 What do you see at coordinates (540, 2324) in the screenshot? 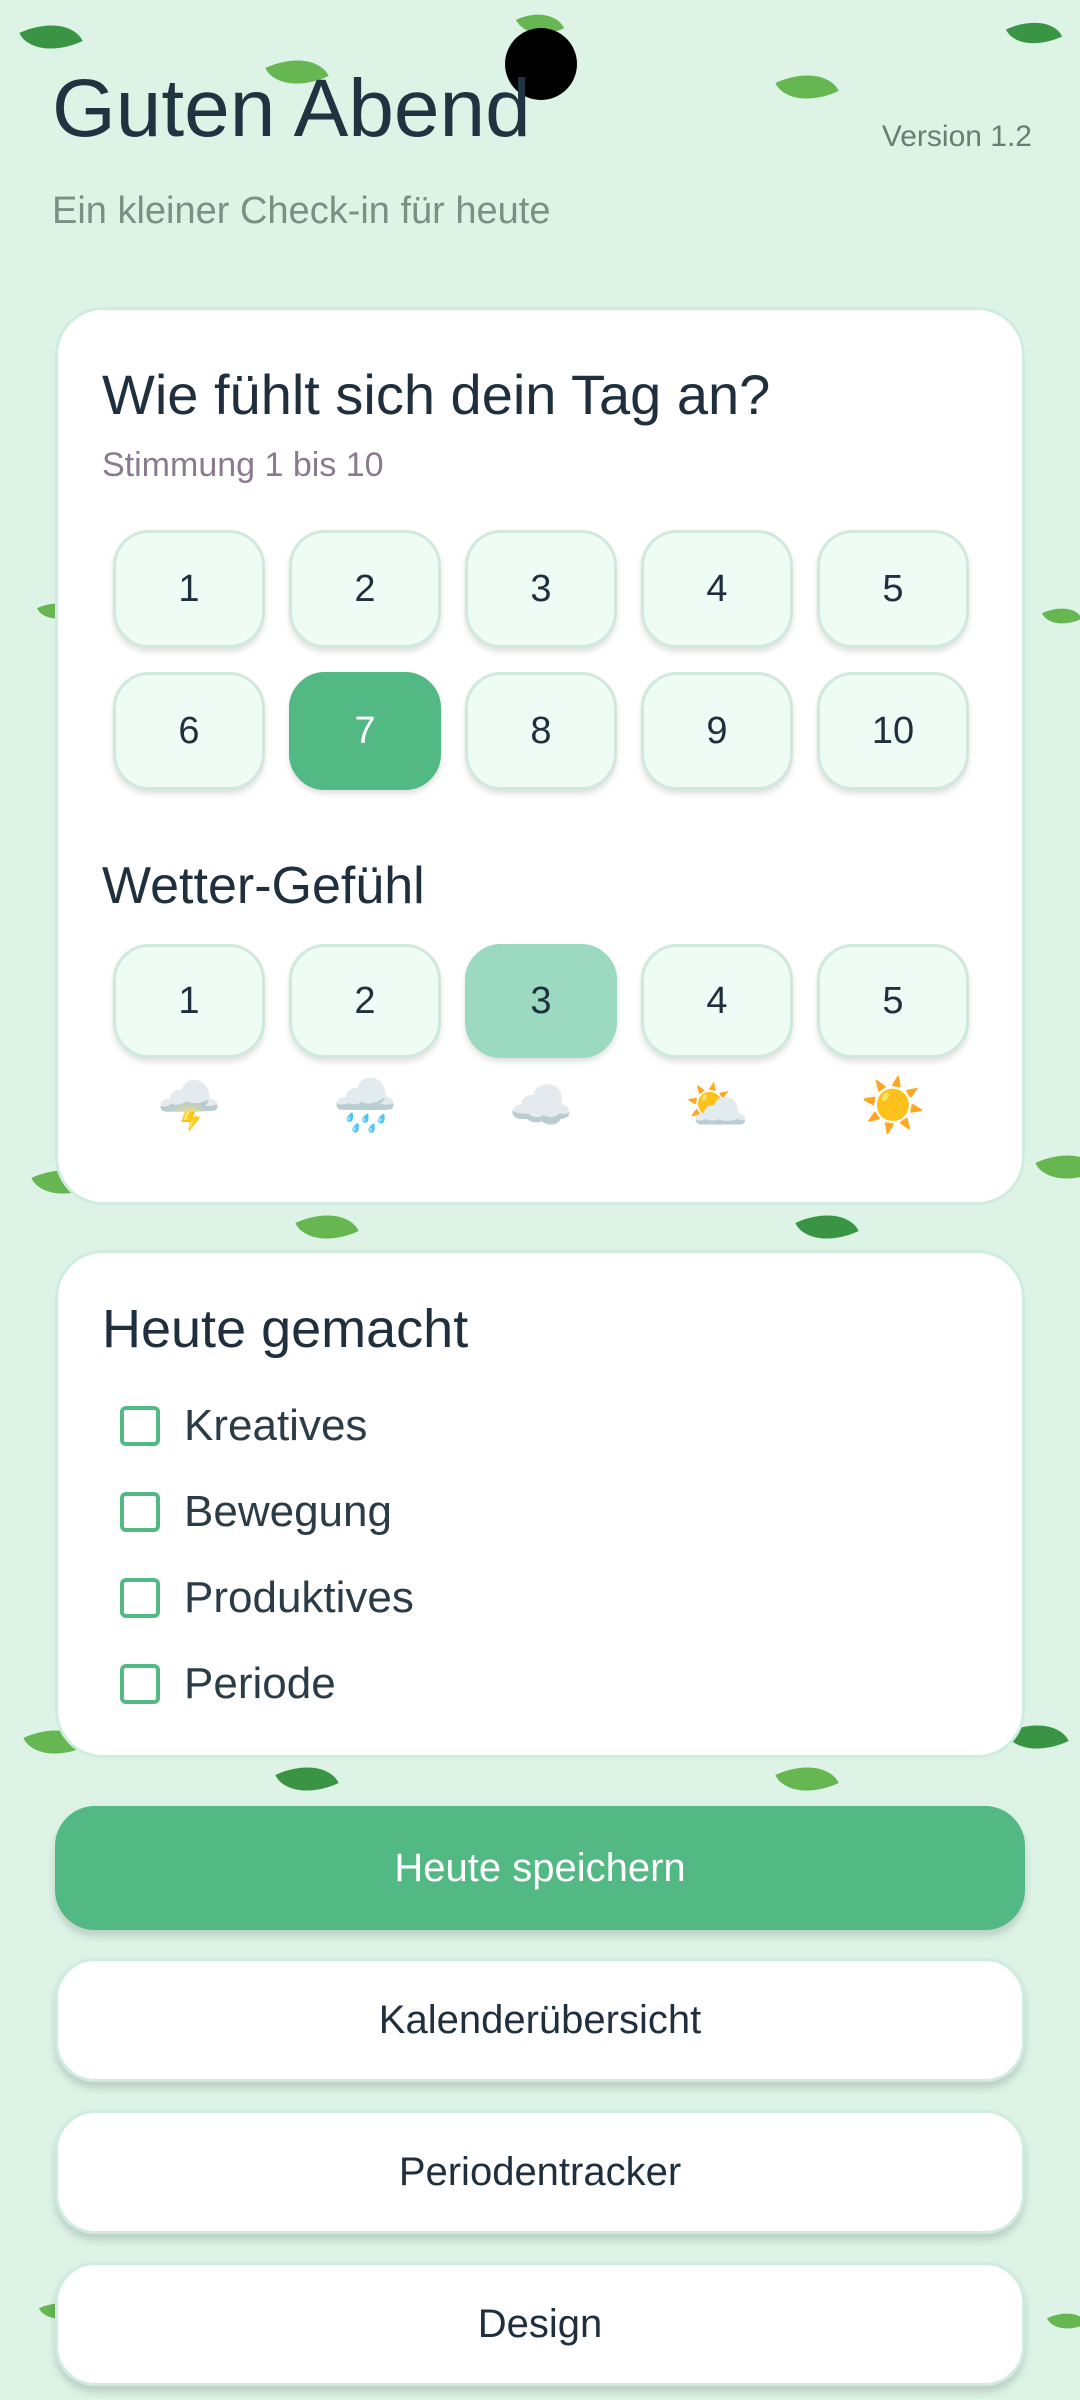
I see `design-button: Design` at bounding box center [540, 2324].